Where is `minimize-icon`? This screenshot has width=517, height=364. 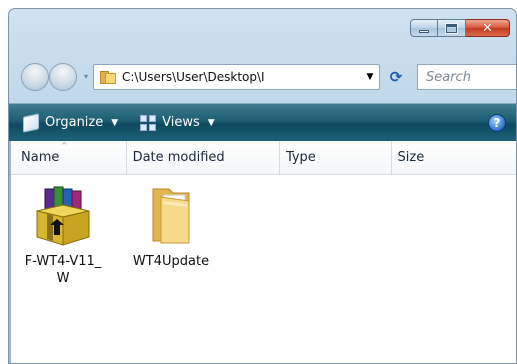 minimize-icon is located at coordinates (424, 31).